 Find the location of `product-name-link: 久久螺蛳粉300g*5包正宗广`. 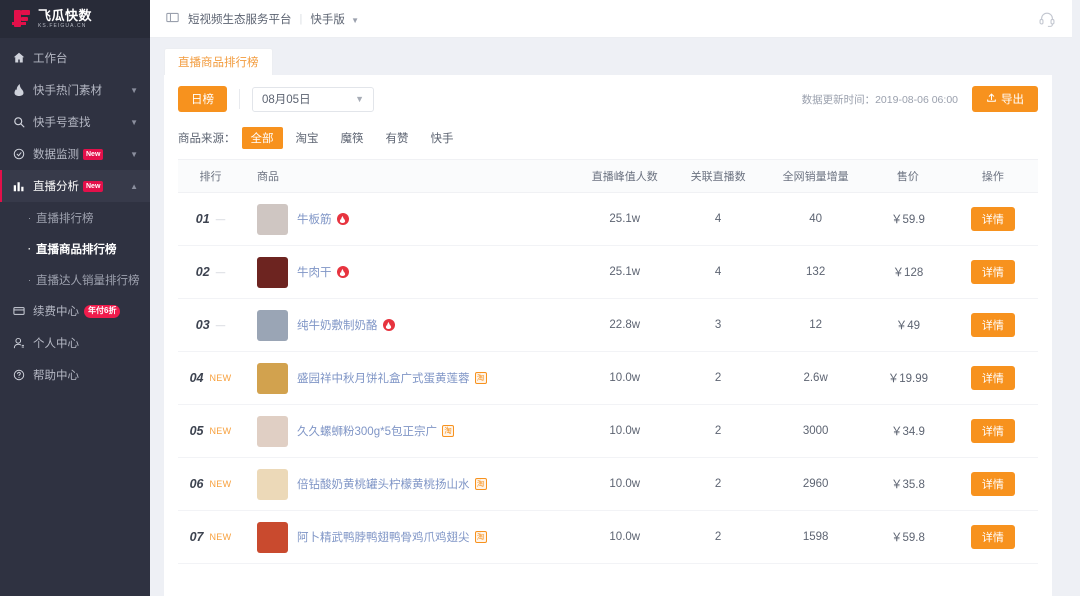

product-name-link: 久久螺蛳粉300g*5包正宗广 is located at coordinates (367, 431).